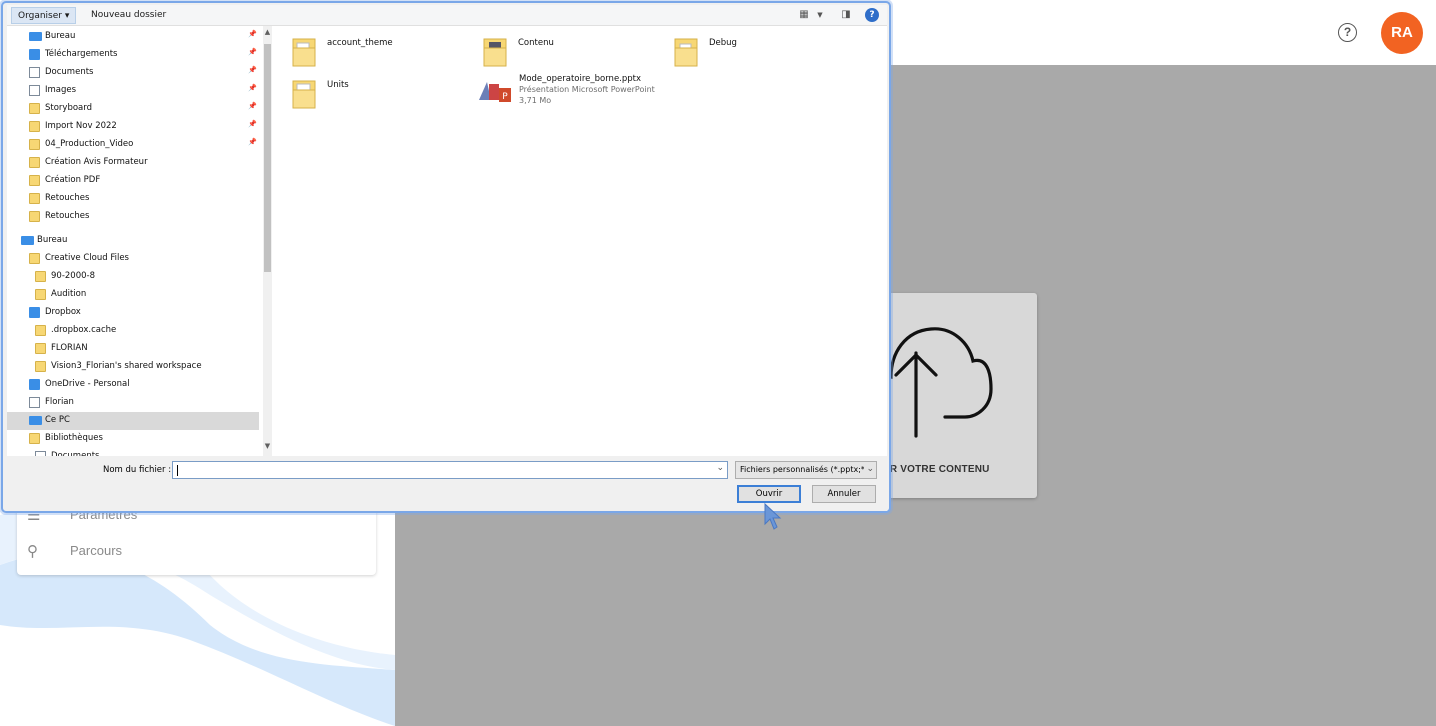 The height and width of the screenshot is (726, 1436). I want to click on filetype-select: Fichiers personnalisés (*.pptx;*. ⌄, so click(806, 470).